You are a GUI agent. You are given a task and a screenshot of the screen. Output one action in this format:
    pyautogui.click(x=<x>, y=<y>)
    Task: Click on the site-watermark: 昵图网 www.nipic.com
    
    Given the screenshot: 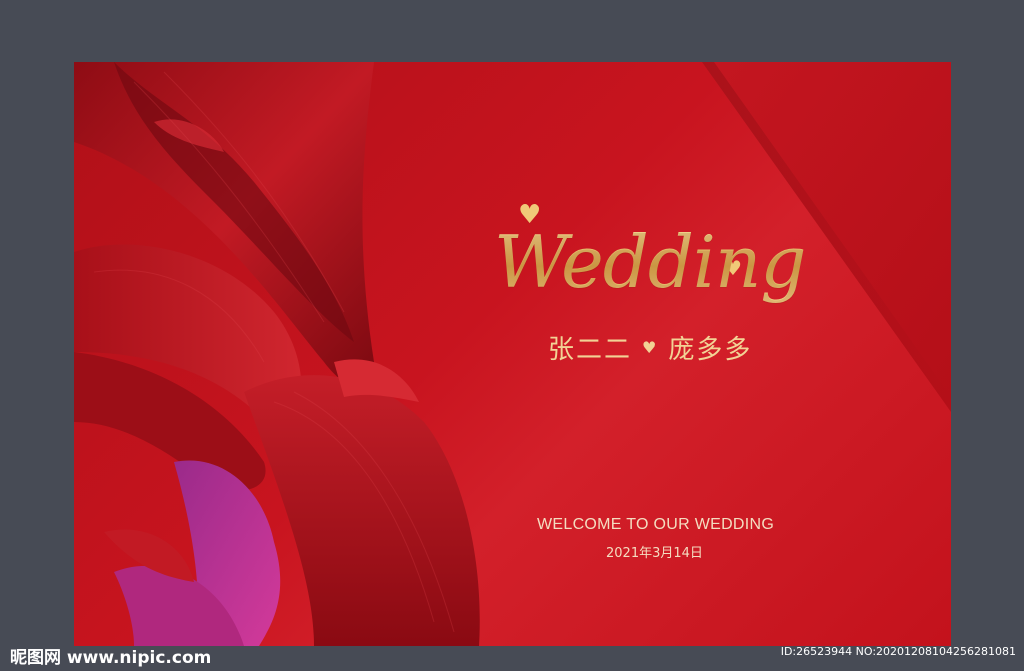 What is the action you would take?
    pyautogui.click(x=110, y=655)
    